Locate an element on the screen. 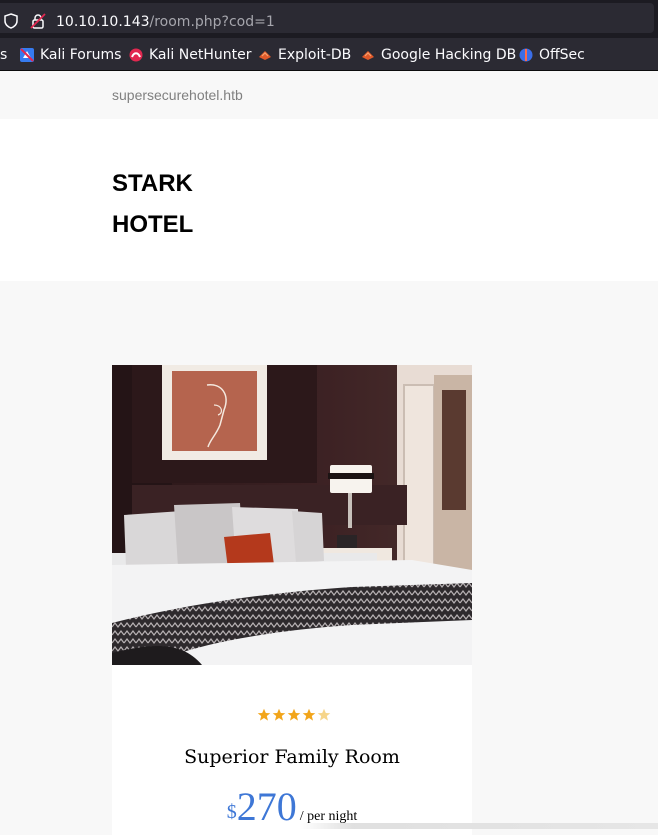  bookmark-label: Kali Forums is located at coordinates (81, 55).